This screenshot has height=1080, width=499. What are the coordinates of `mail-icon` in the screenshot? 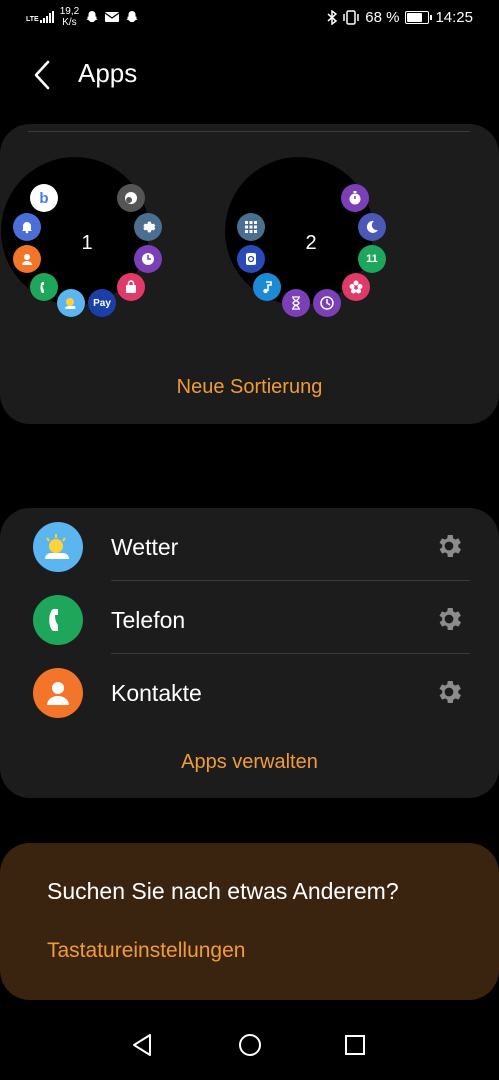 It's located at (112, 17).